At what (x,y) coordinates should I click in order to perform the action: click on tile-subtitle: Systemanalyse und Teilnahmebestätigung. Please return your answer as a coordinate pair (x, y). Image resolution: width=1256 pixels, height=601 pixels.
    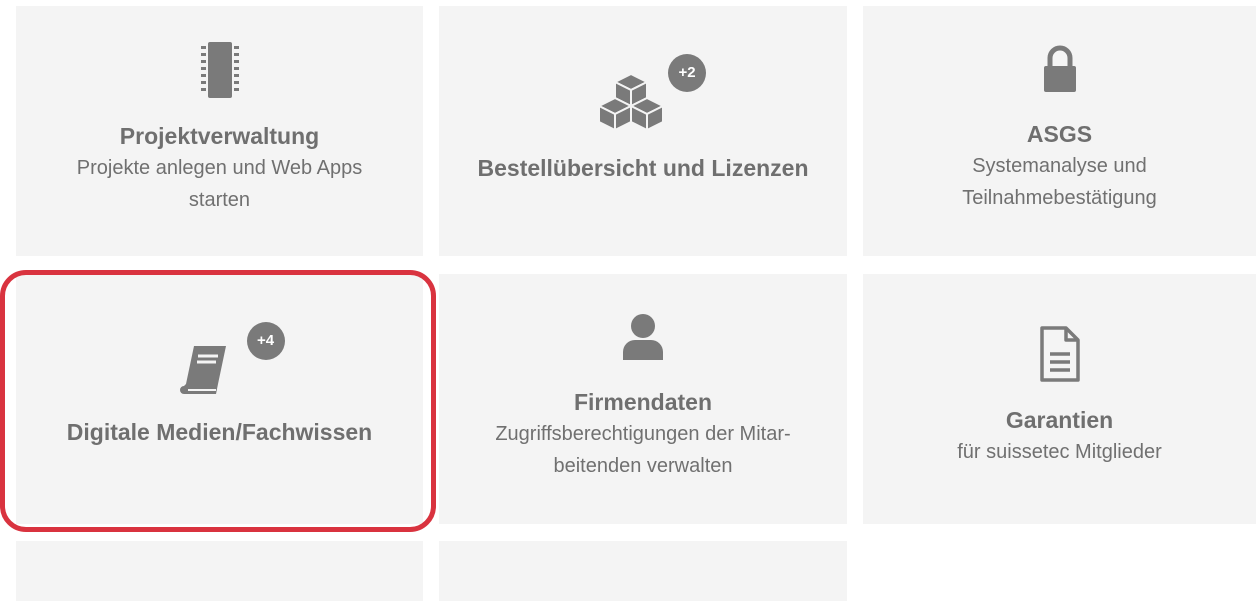
    Looking at the image, I should click on (1059, 182).